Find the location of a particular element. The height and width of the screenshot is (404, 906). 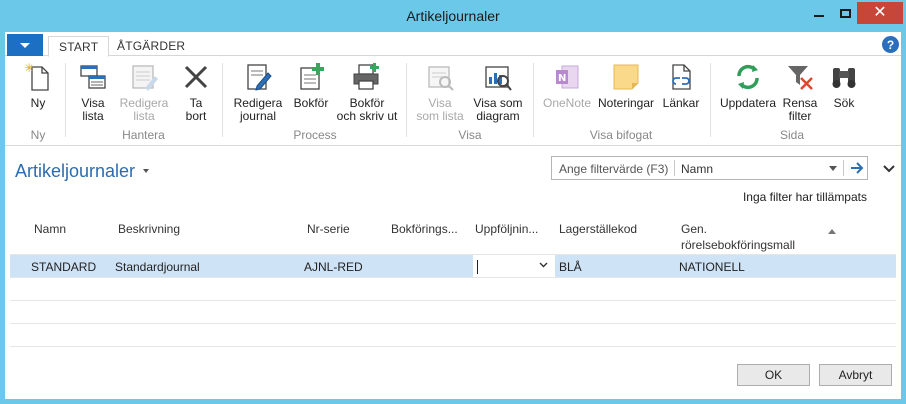

cell-gen-rorelsebokforingsmall: NATIONELL is located at coordinates (712, 267).